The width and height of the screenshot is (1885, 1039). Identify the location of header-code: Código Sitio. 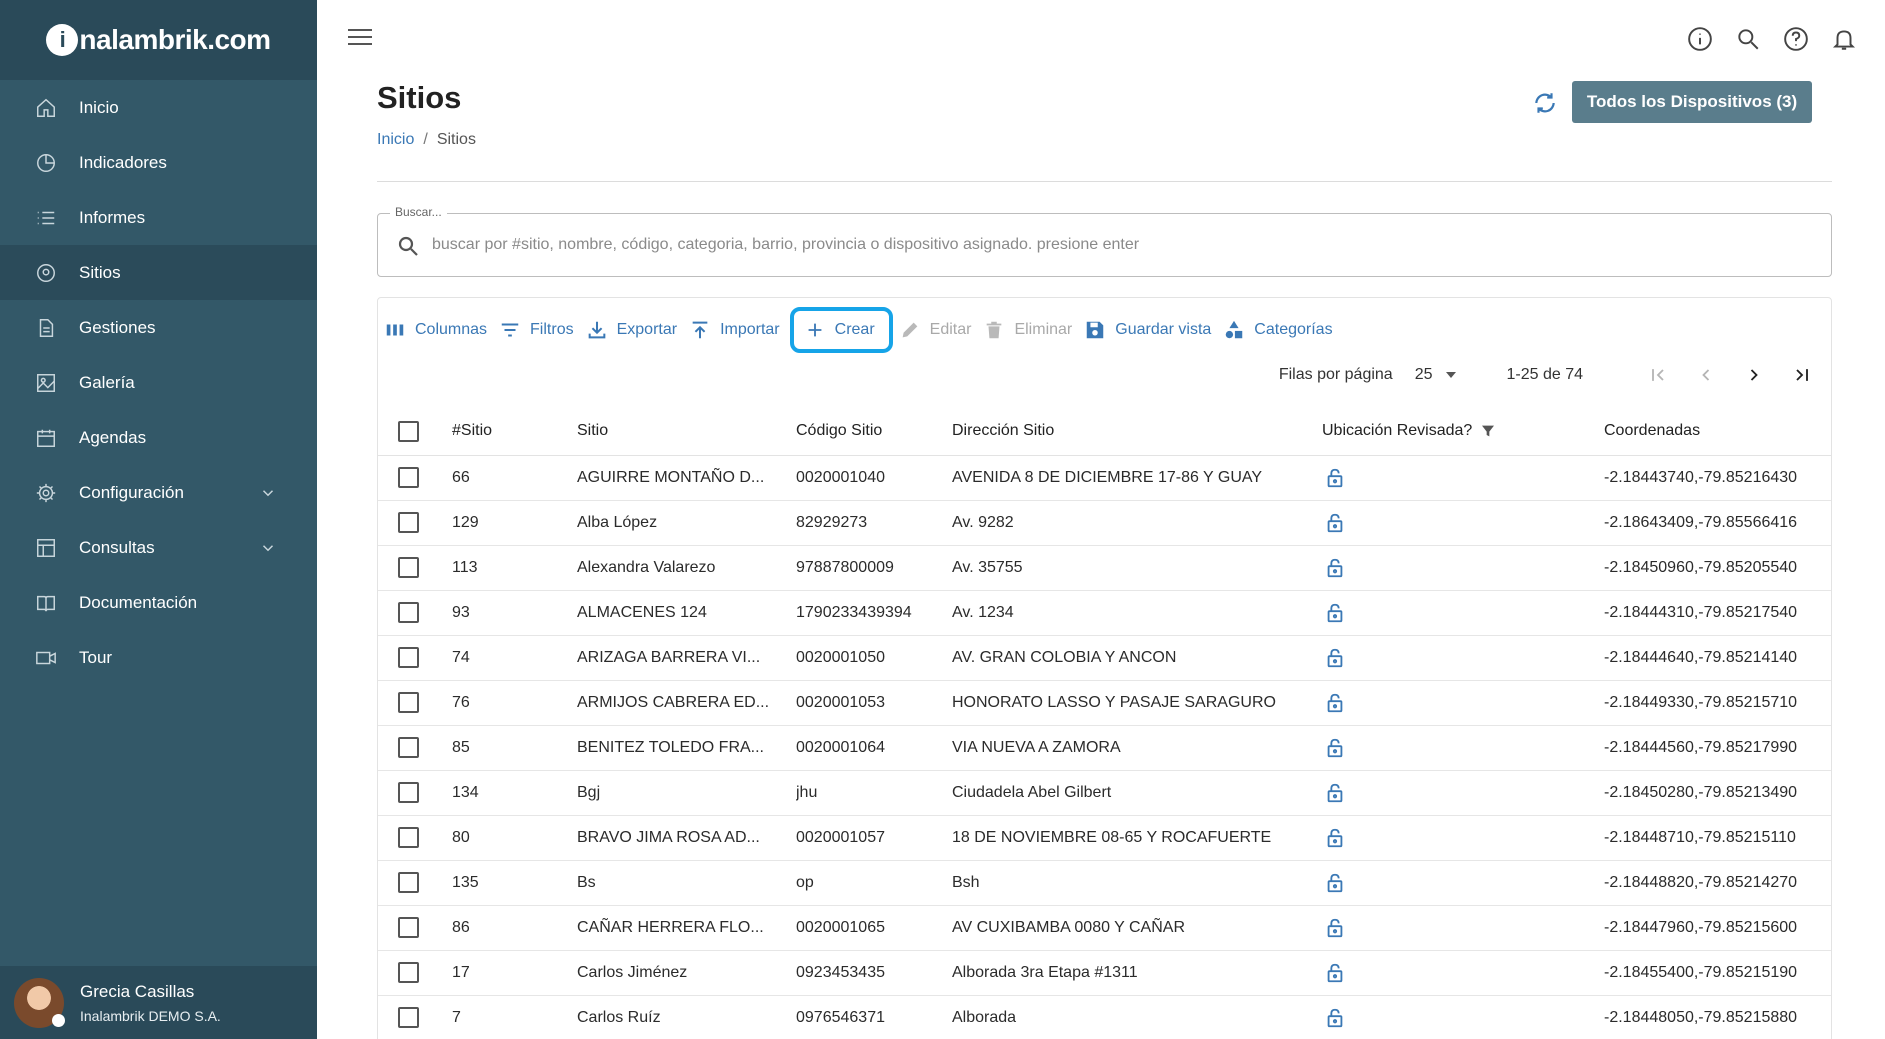
(874, 432).